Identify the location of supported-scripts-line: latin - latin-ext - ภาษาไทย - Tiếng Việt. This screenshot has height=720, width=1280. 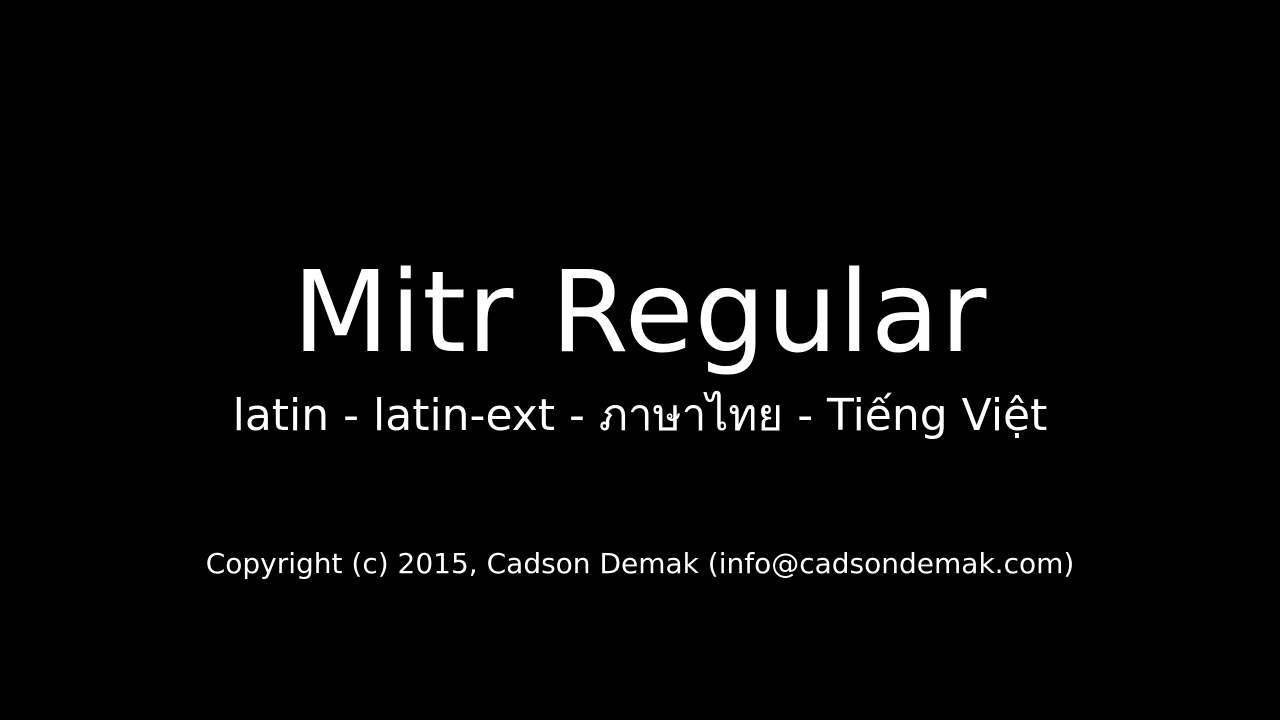
(640, 415).